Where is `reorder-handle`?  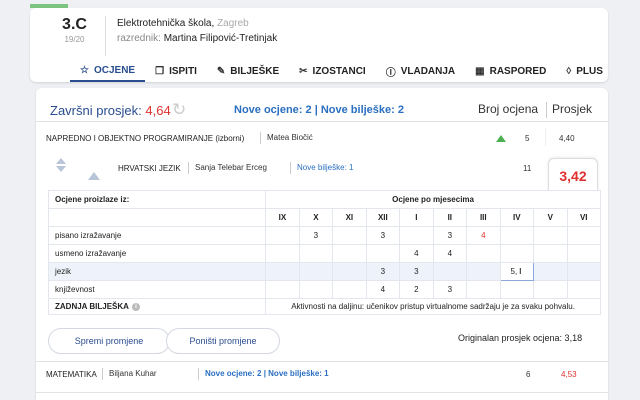
reorder-handle is located at coordinates (61, 165).